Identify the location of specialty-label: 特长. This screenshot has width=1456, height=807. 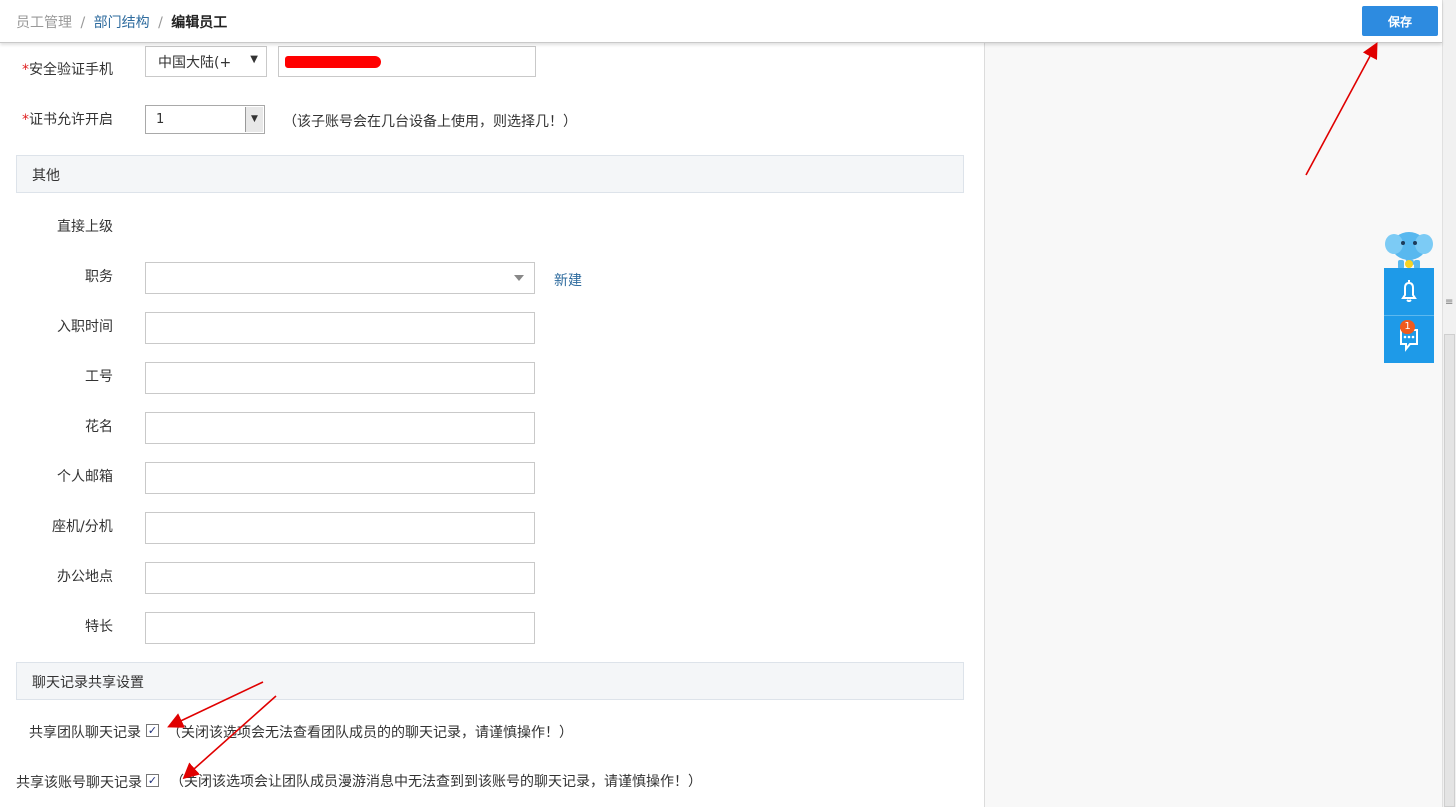
(99, 627).